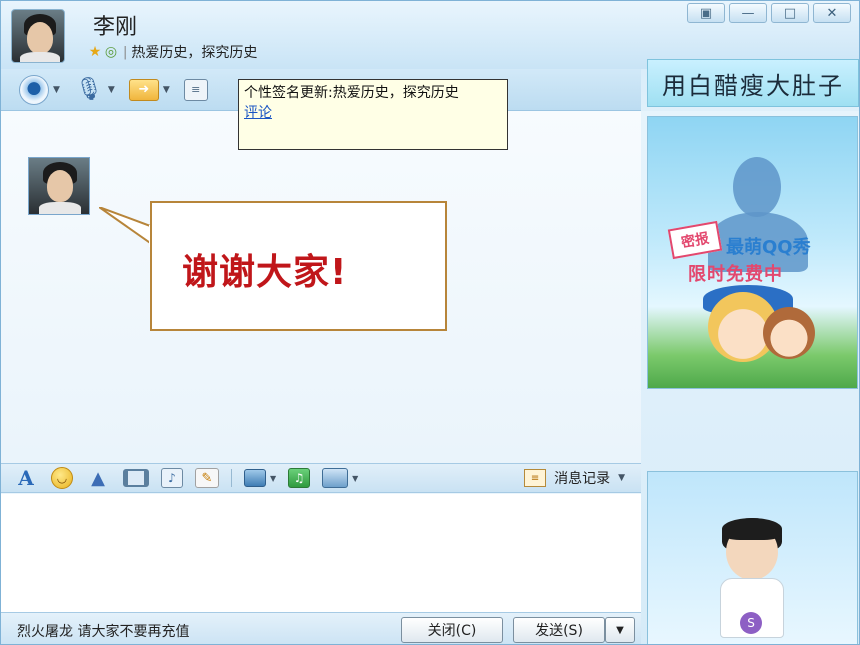 This screenshot has width=860, height=645. What do you see at coordinates (143, 89) in the screenshot?
I see `file-transfer-icon: ➜` at bounding box center [143, 89].